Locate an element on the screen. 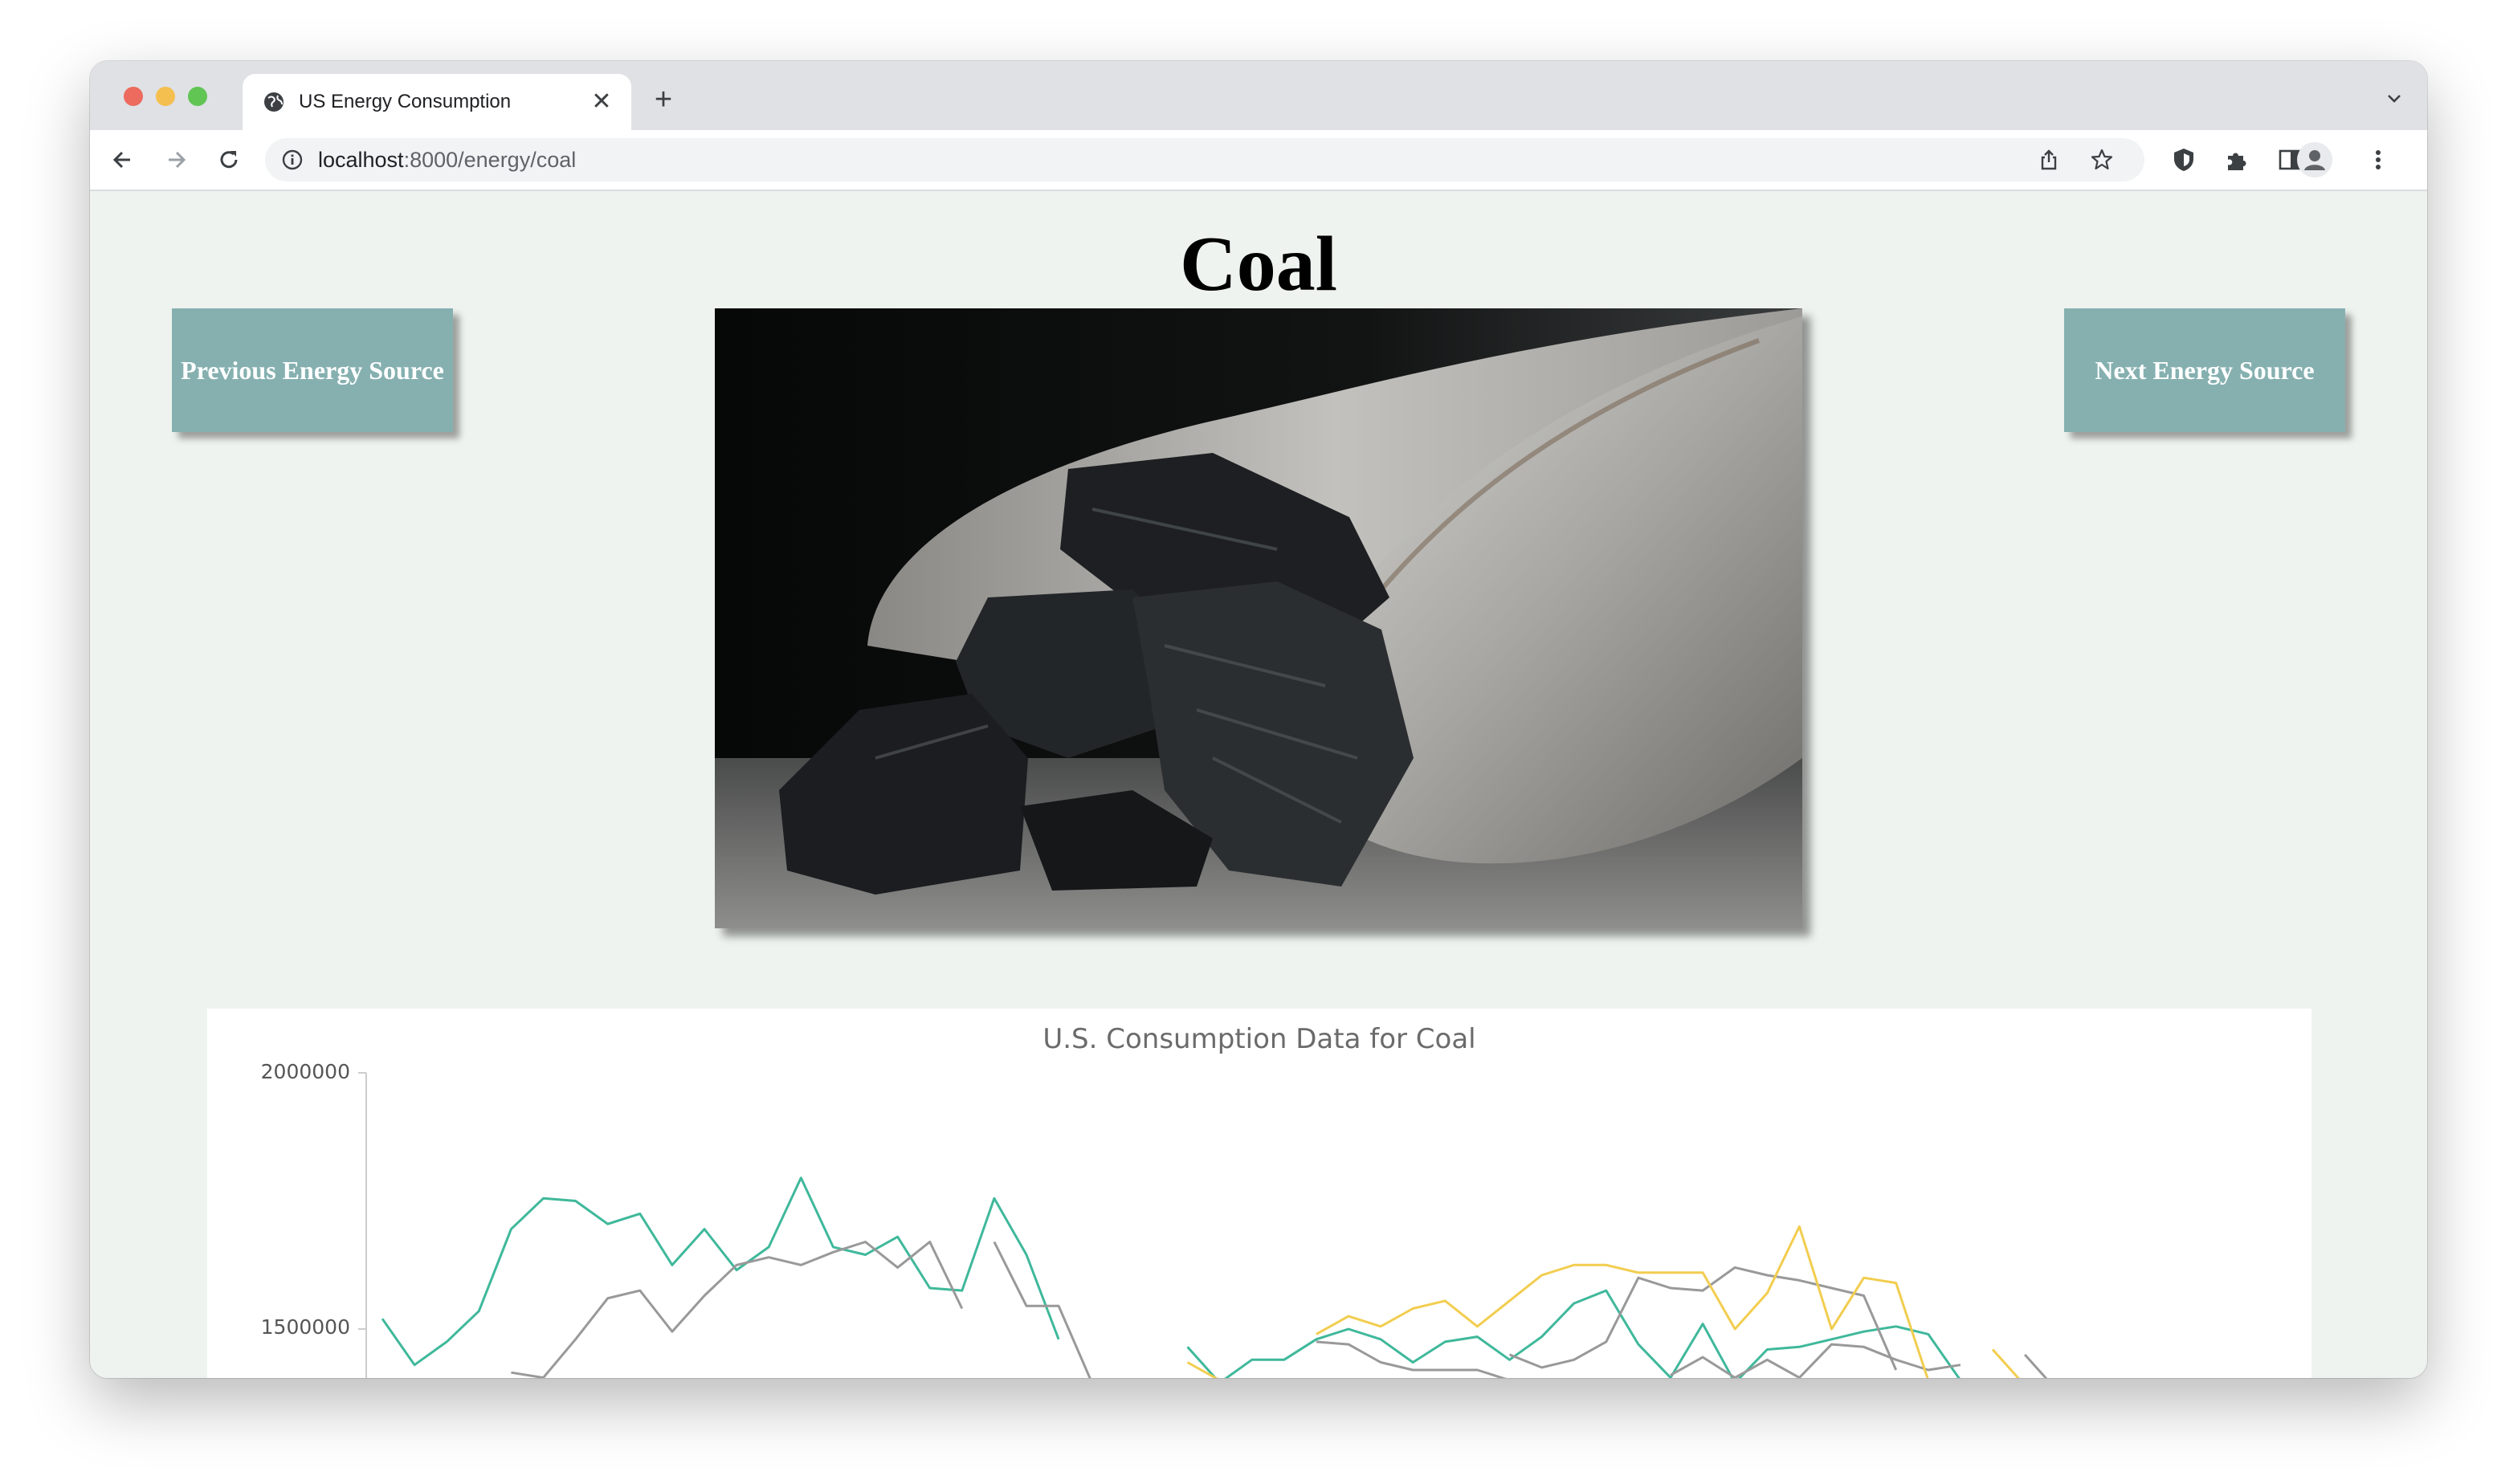 This screenshot has height=1484, width=2493. back-icon is located at coordinates (123, 160).